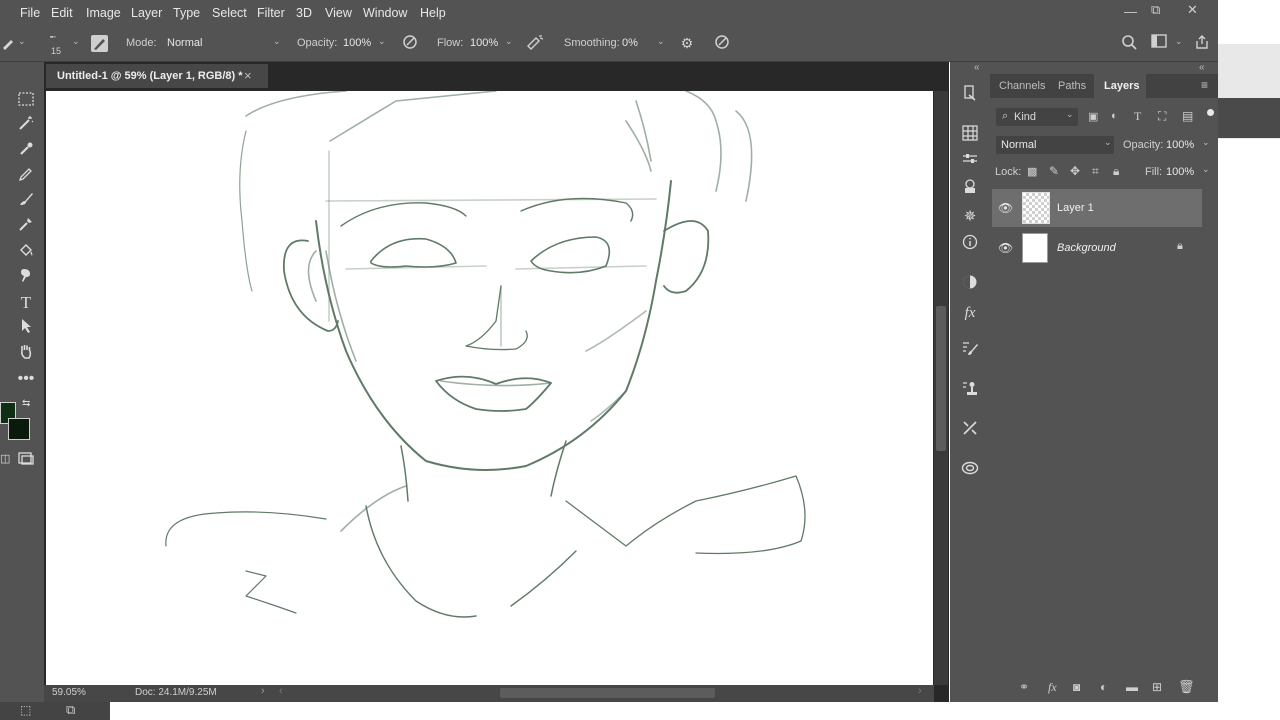  I want to click on smoothing-input: 0%, so click(634, 43).